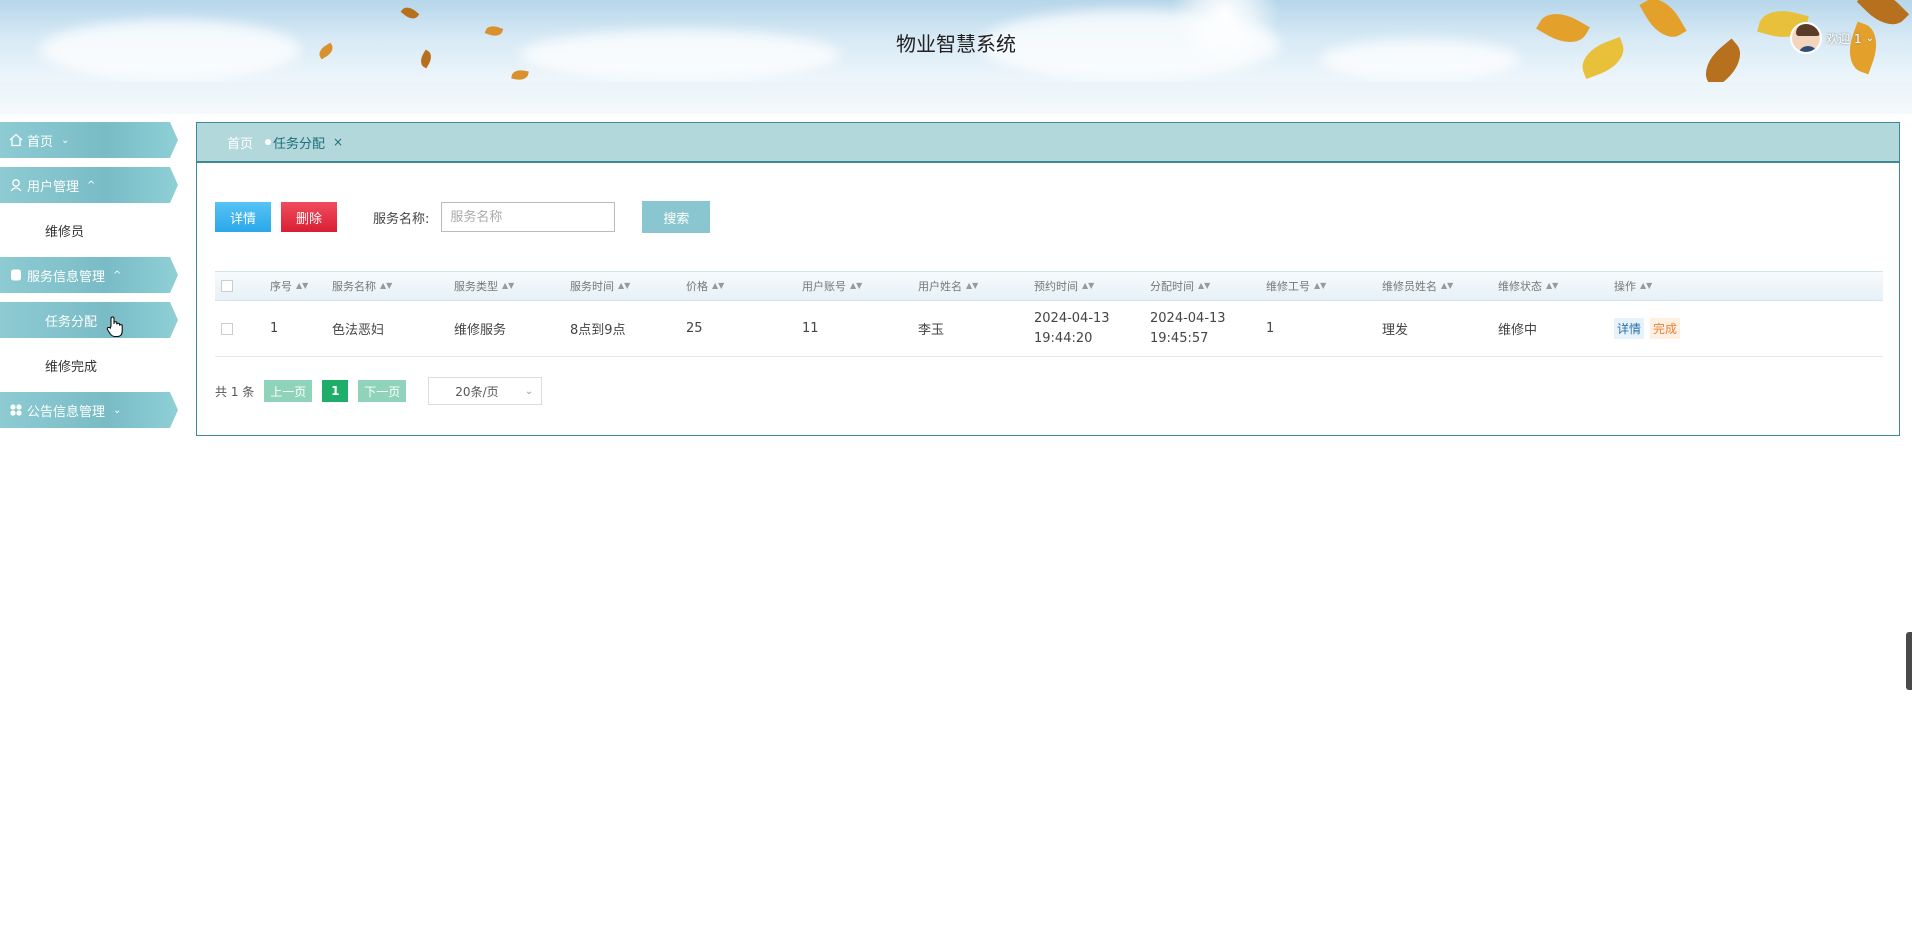 The height and width of the screenshot is (950, 1912). I want to click on dot-icon, so click(268, 142).